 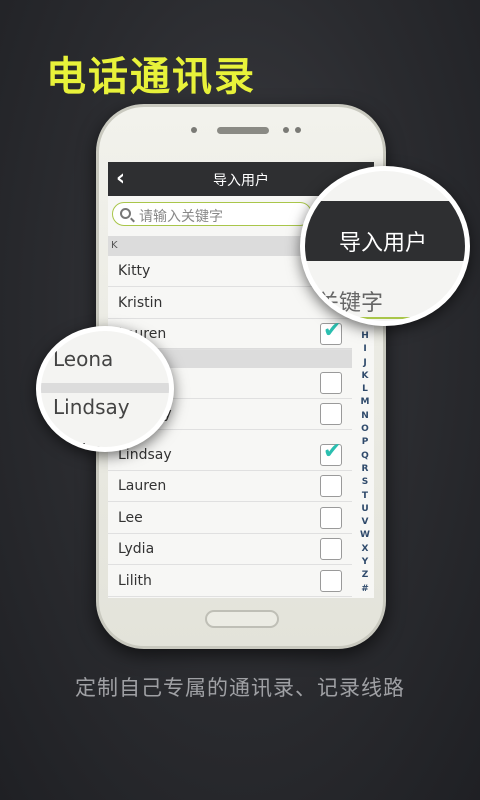 What do you see at coordinates (365, 402) in the screenshot?
I see `index-letter: M` at bounding box center [365, 402].